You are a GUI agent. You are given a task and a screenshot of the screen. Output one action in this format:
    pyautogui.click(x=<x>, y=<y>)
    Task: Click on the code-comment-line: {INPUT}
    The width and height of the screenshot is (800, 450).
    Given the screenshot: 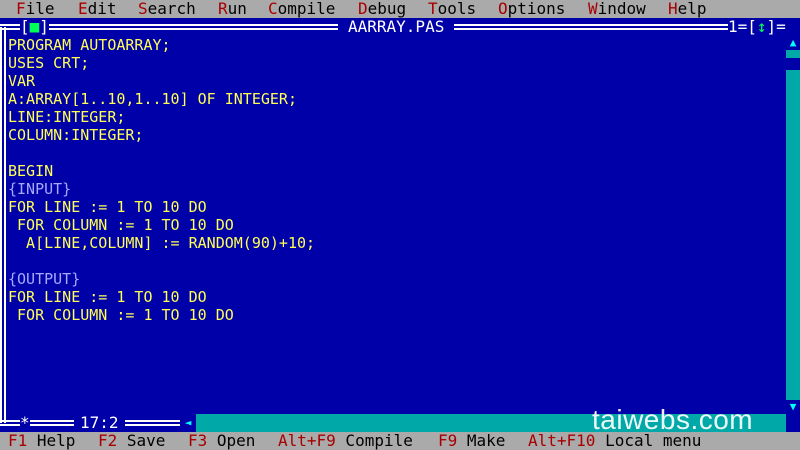 What is the action you would take?
    pyautogui.click(x=396, y=189)
    